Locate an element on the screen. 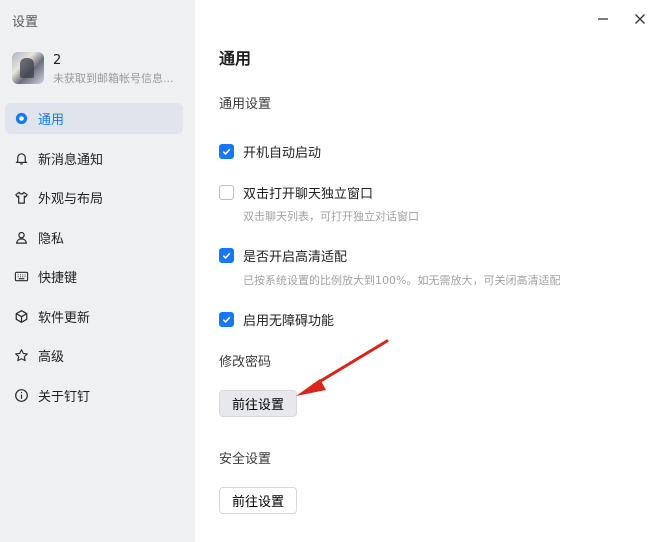 This screenshot has height=542, width=650. sidebar-item-advanced: 高级 is located at coordinates (94, 355).